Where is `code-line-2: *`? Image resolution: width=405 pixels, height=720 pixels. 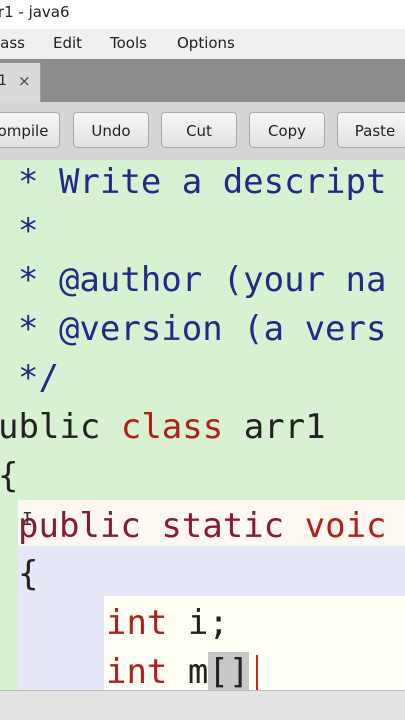 code-line-2: * is located at coordinates (28, 231).